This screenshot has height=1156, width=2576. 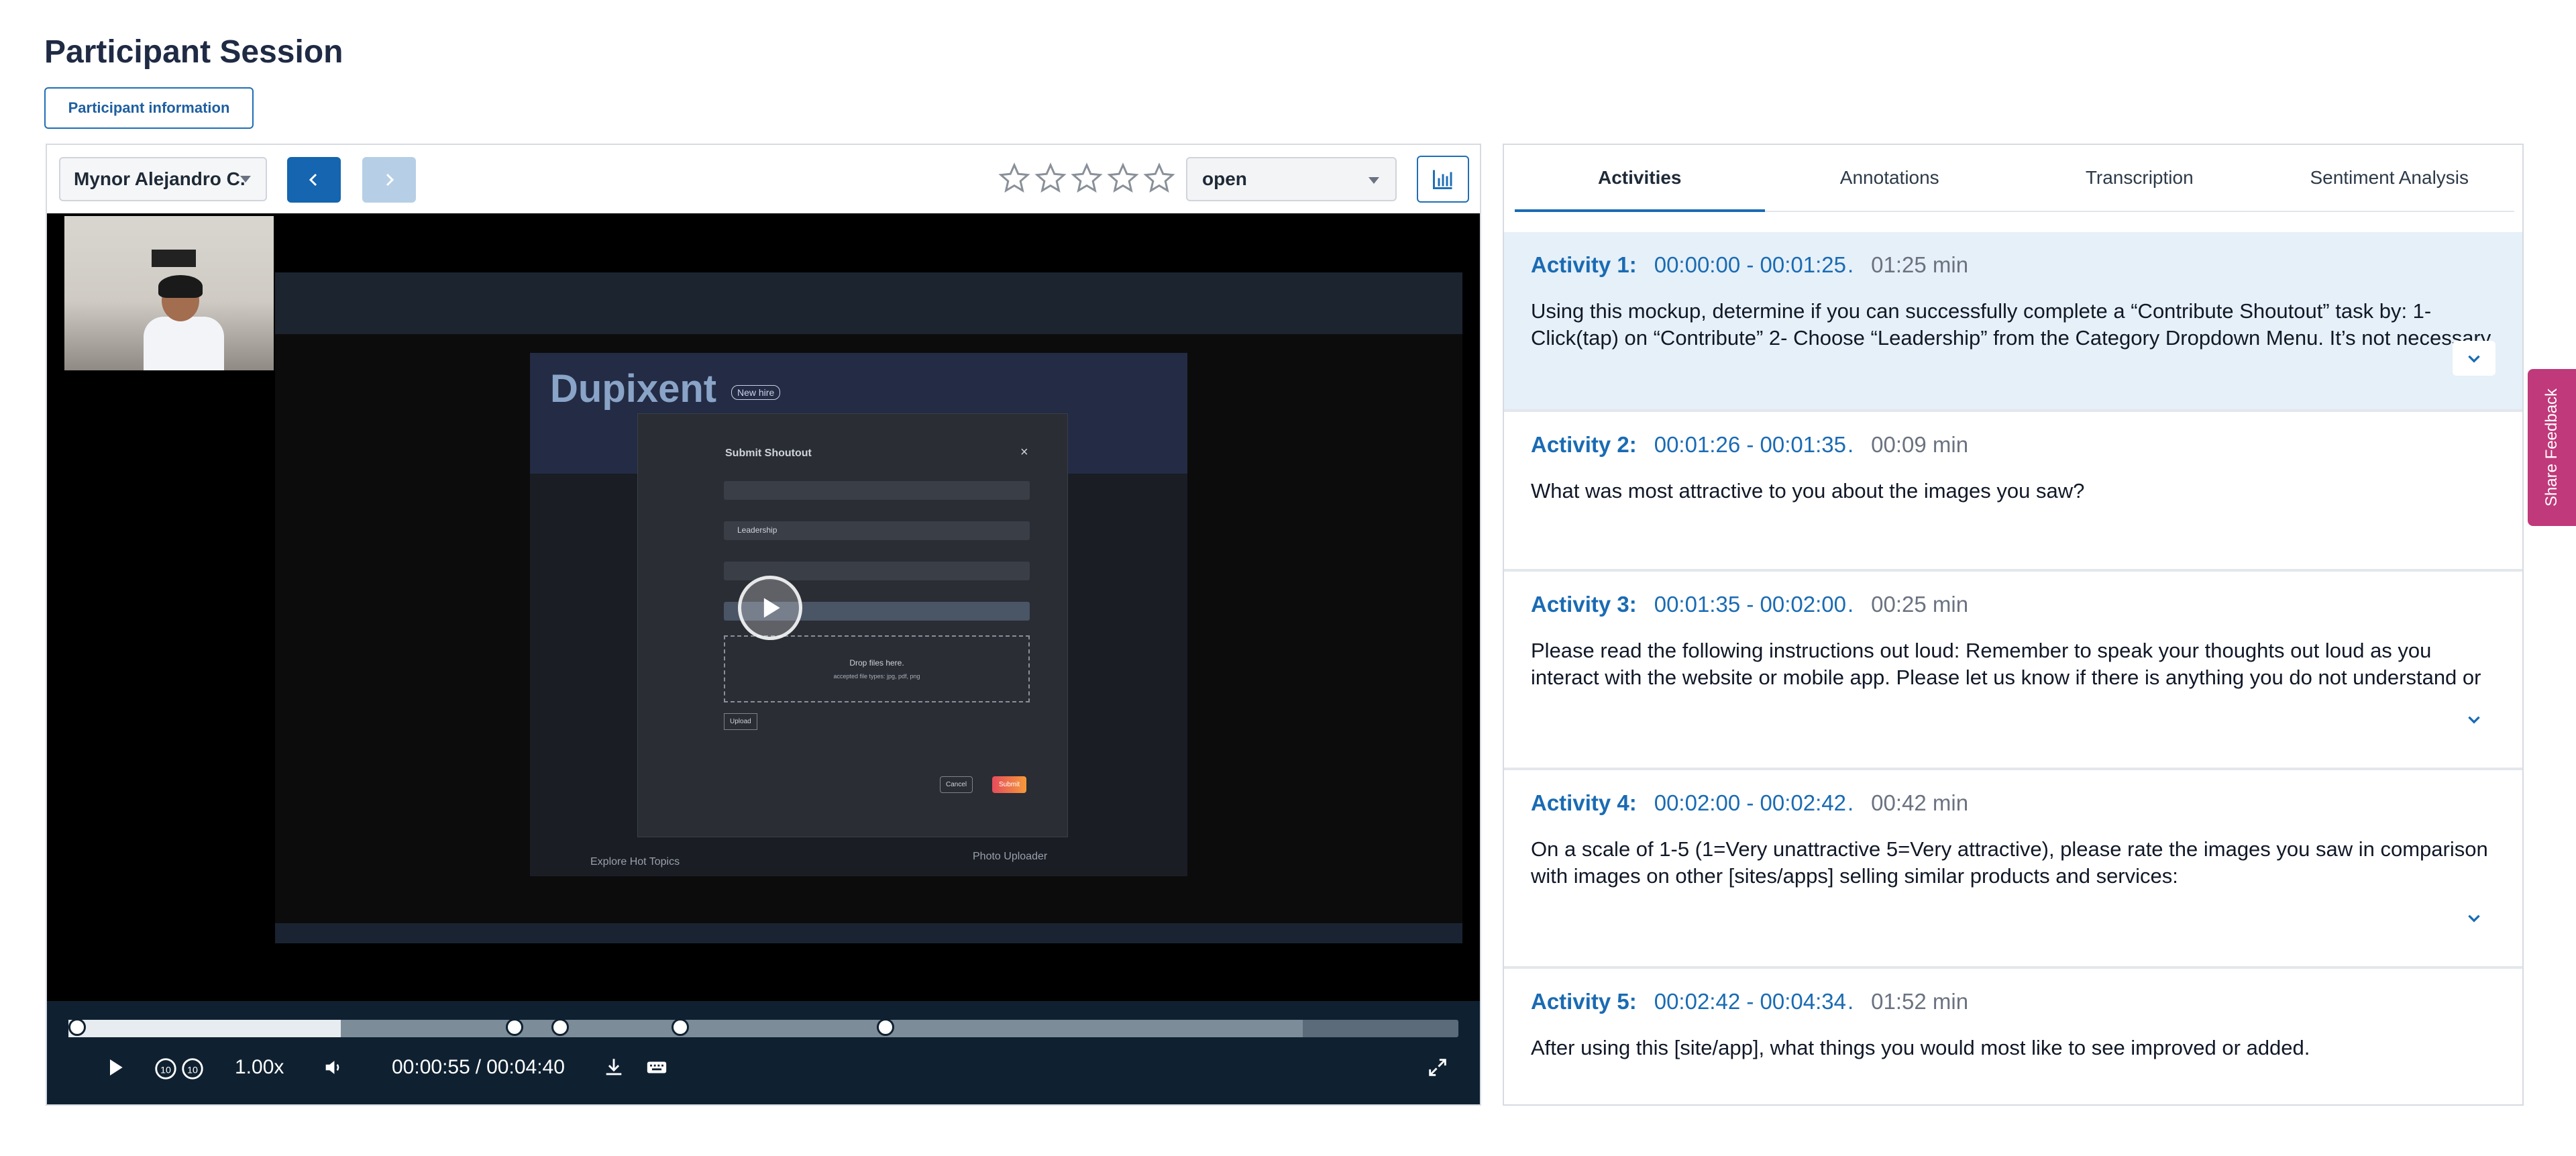 I want to click on forward-10-icon: 10, so click(x=192, y=1069).